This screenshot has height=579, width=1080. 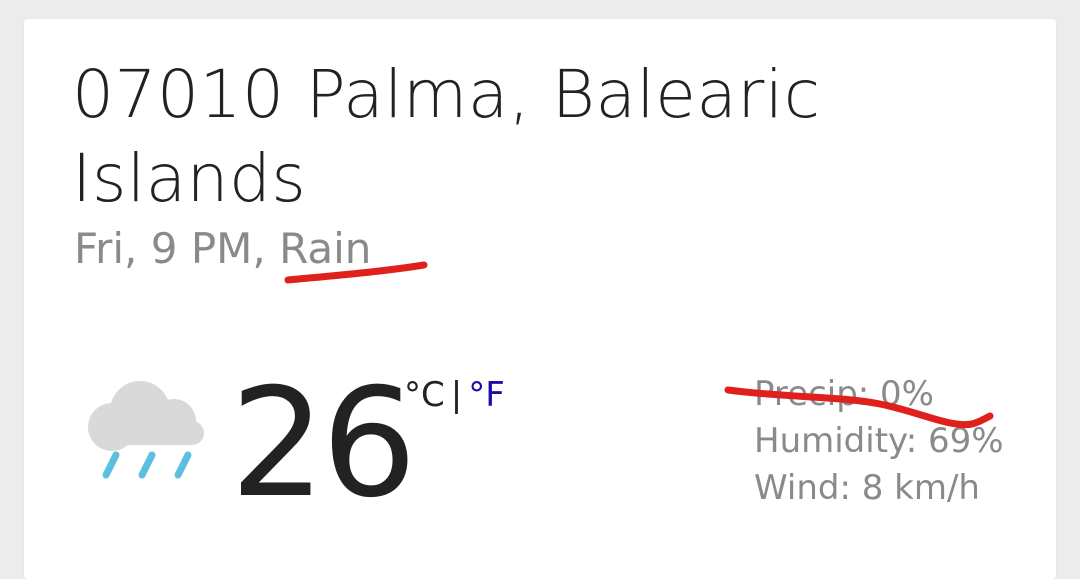 I want to click on celsius-unit: °C, so click(x=424, y=395).